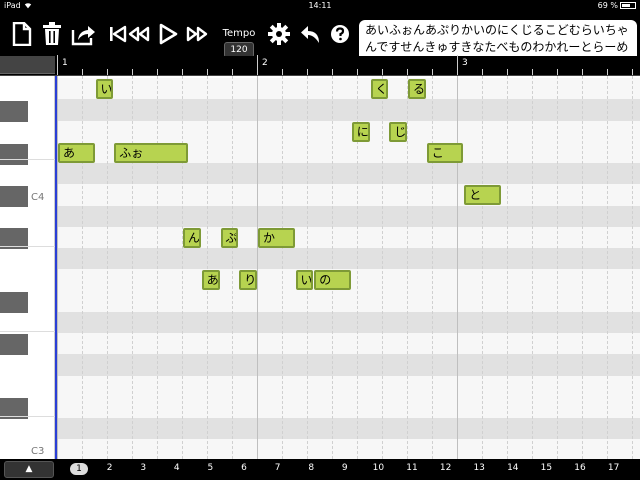  What do you see at coordinates (276, 237) in the screenshot?
I see `note-block: か` at bounding box center [276, 237].